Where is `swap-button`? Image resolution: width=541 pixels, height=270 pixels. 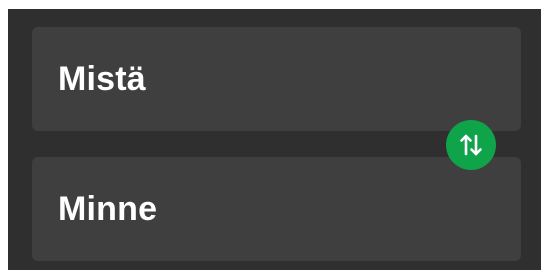 swap-button is located at coordinates (471, 145).